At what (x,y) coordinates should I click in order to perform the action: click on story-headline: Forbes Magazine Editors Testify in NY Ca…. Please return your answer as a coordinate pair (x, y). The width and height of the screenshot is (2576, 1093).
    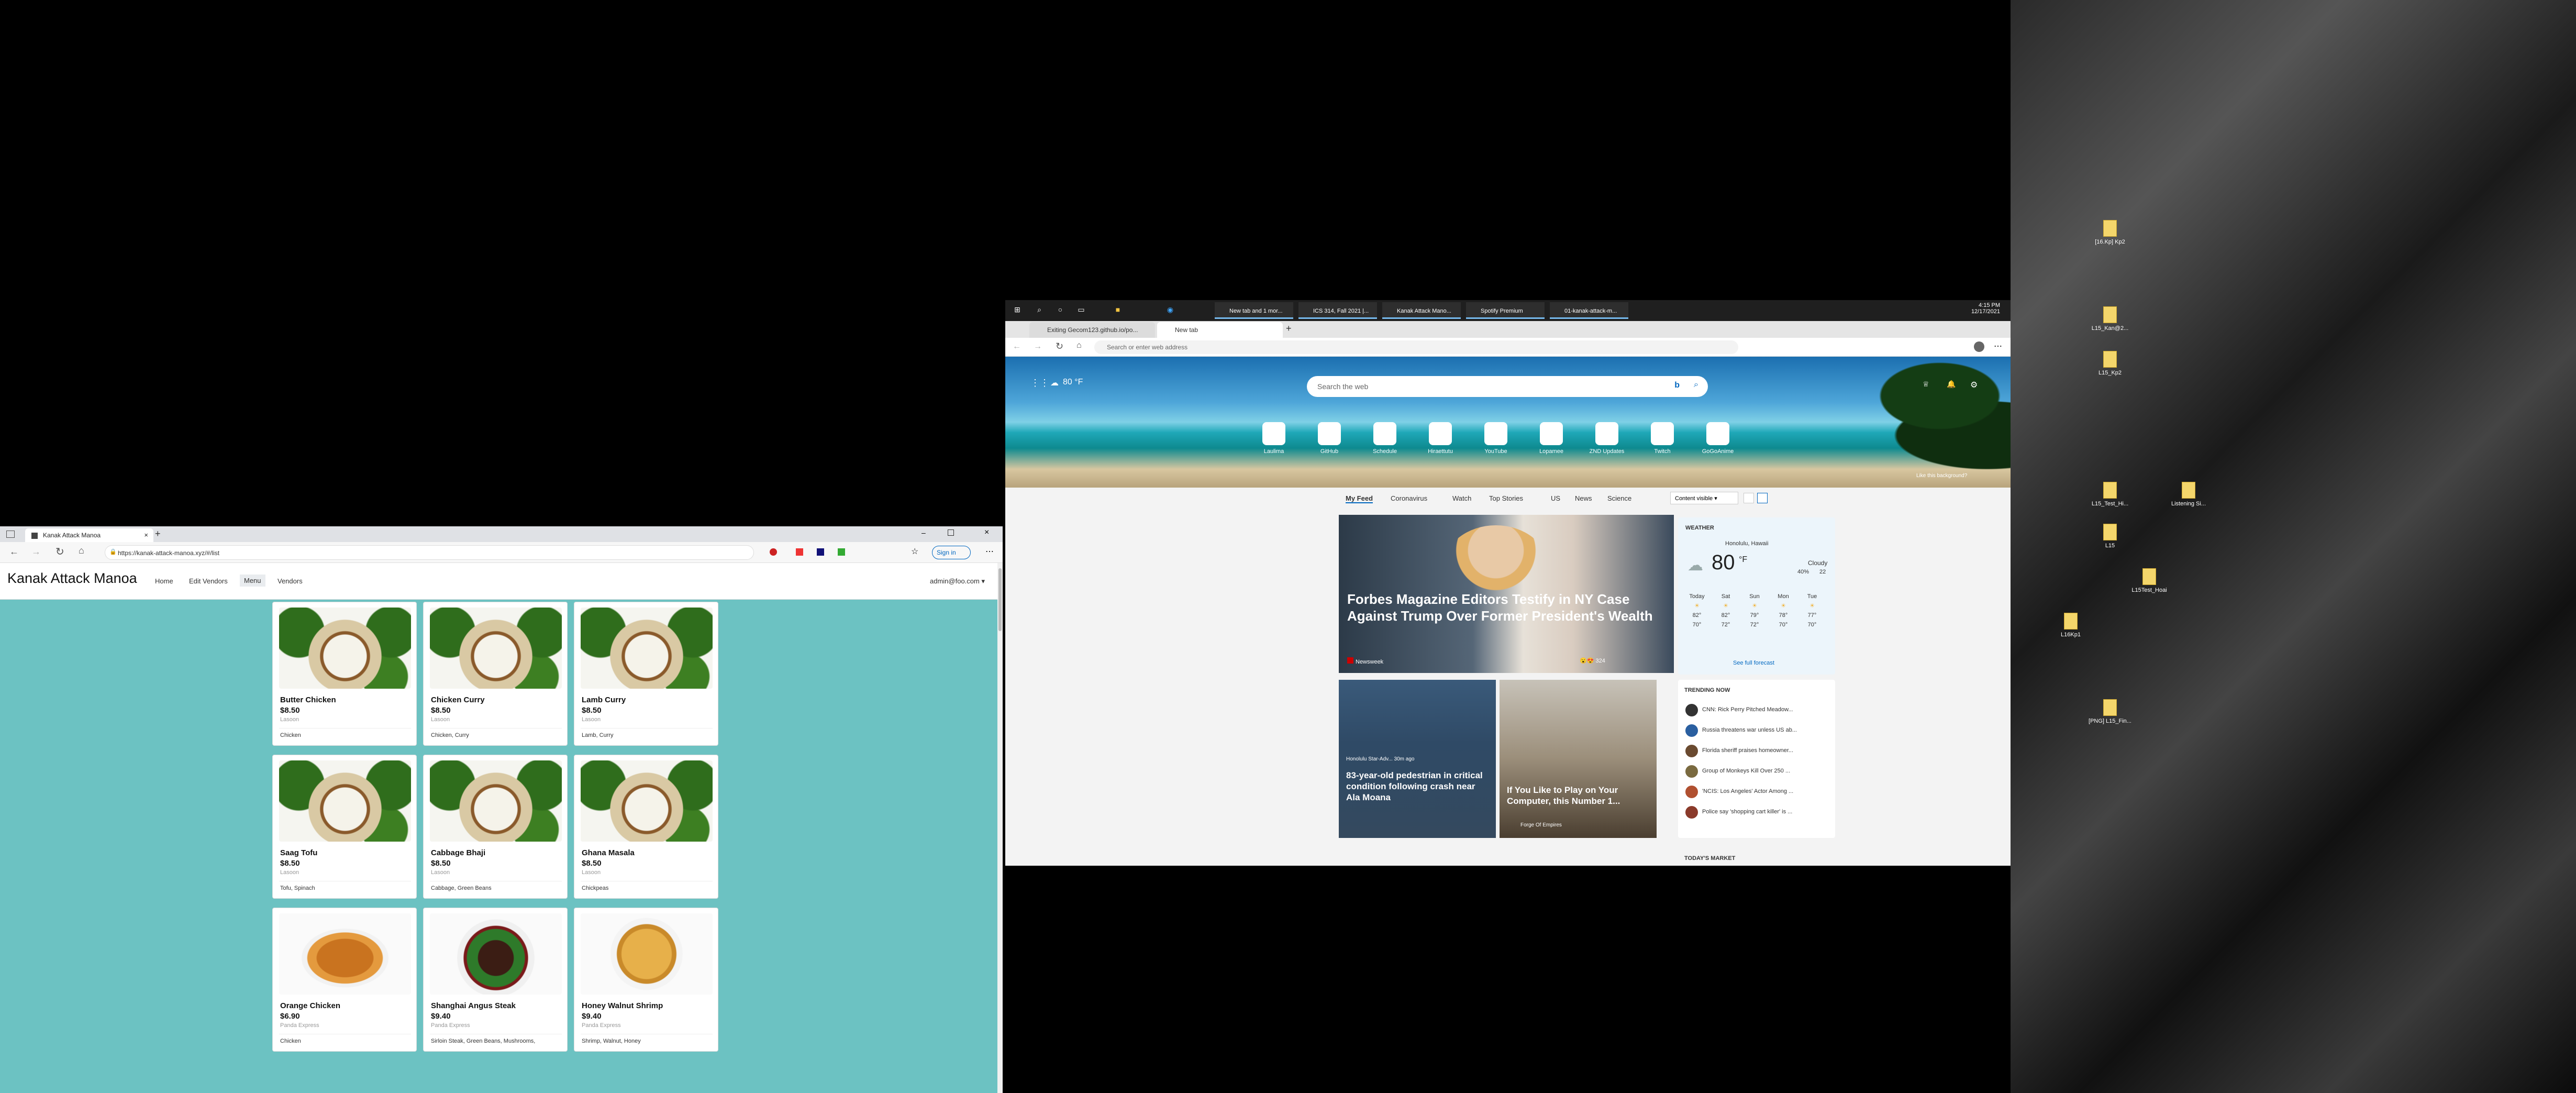
    Looking at the image, I should click on (1504, 607).